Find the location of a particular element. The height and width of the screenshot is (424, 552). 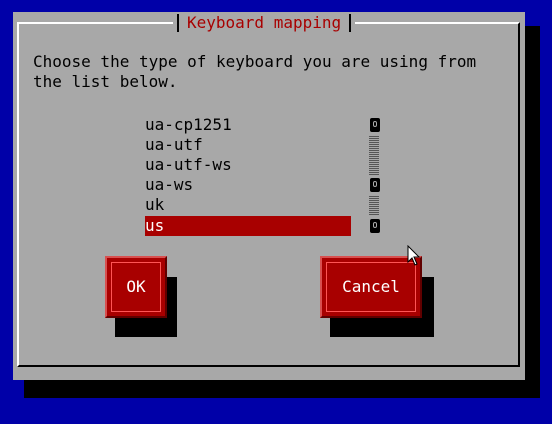

scroll-thumb-icon is located at coordinates (375, 185).